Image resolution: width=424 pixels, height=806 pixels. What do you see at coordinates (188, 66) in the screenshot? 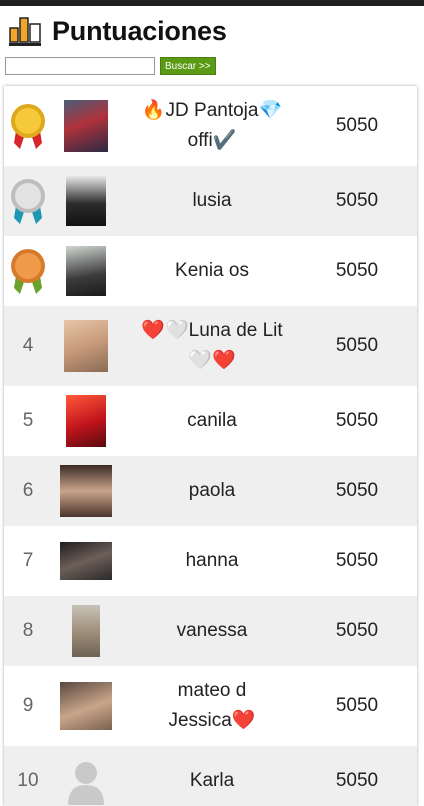
I see `search-button: Buscar >>` at bounding box center [188, 66].